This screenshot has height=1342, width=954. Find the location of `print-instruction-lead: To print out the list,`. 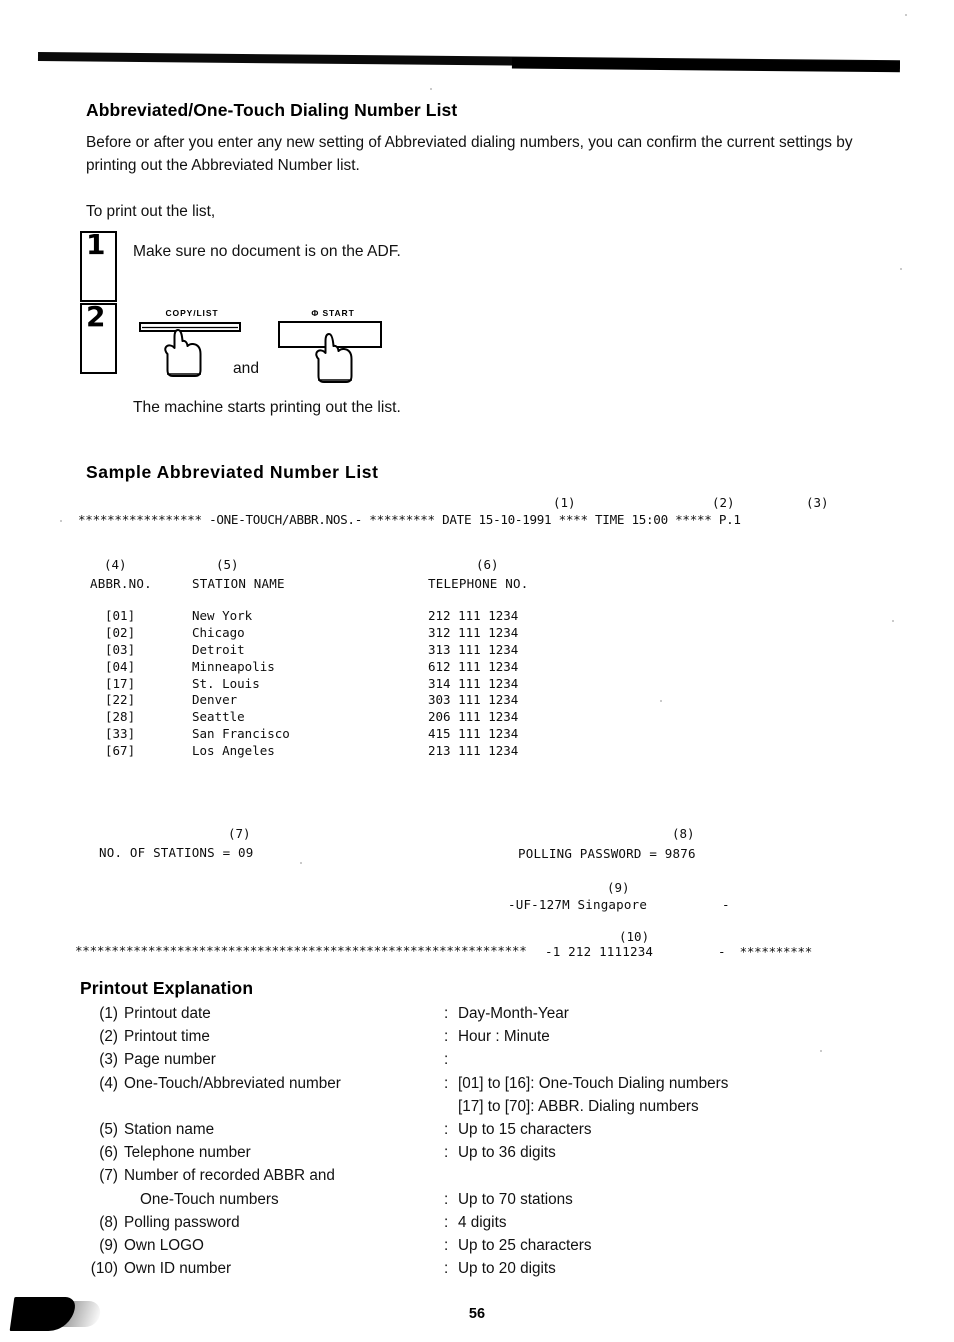

print-instruction-lead: To print out the list, is located at coordinates (151, 211).